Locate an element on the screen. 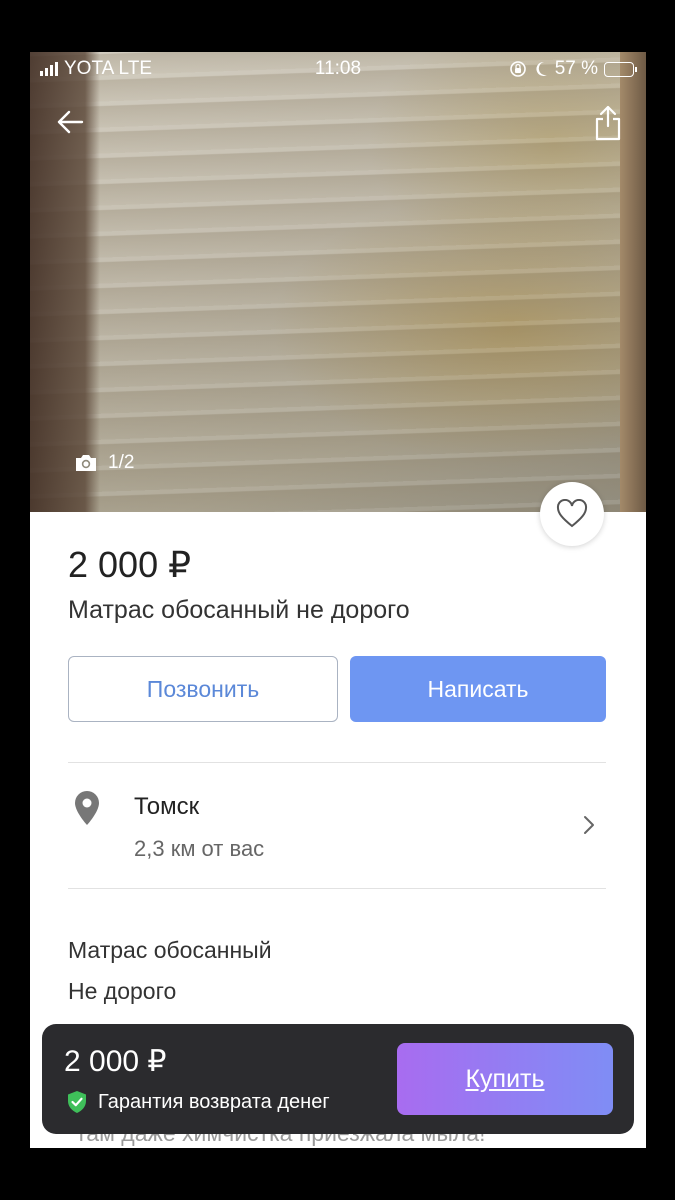 This screenshot has width=675, height=1200. favorite-button is located at coordinates (572, 514).